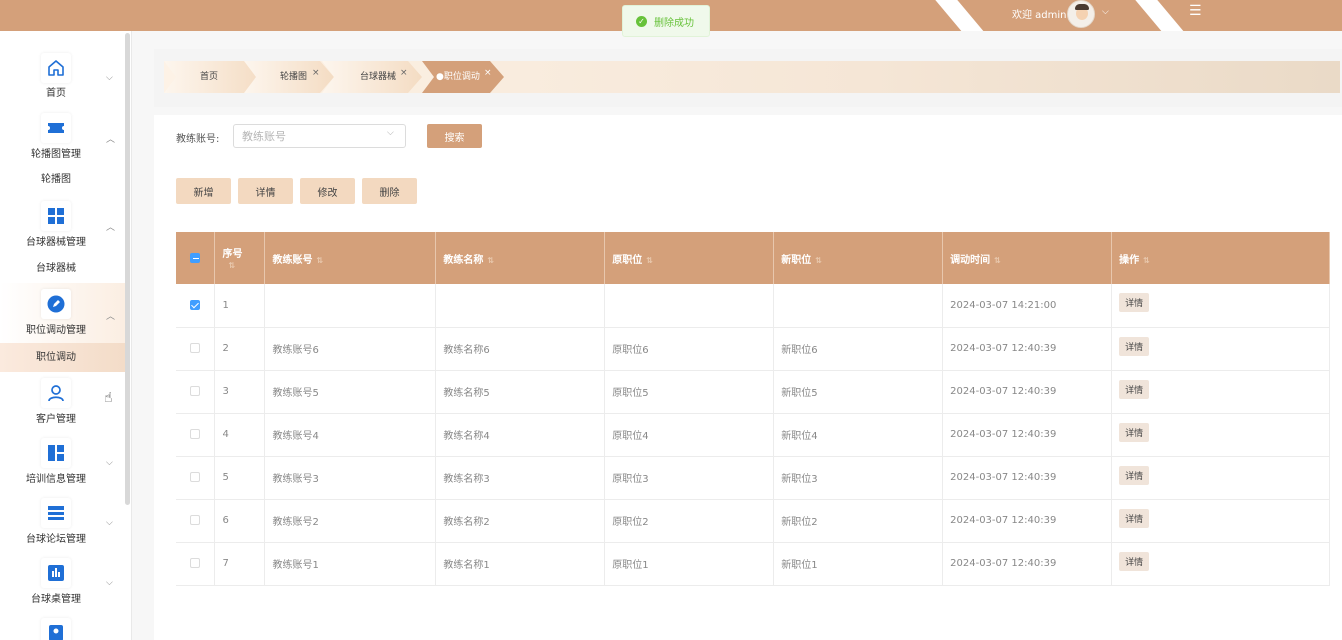 The image size is (1342, 640). What do you see at coordinates (62, 268) in the screenshot?
I see `sidebar-subitem-equipment: 台球器械` at bounding box center [62, 268].